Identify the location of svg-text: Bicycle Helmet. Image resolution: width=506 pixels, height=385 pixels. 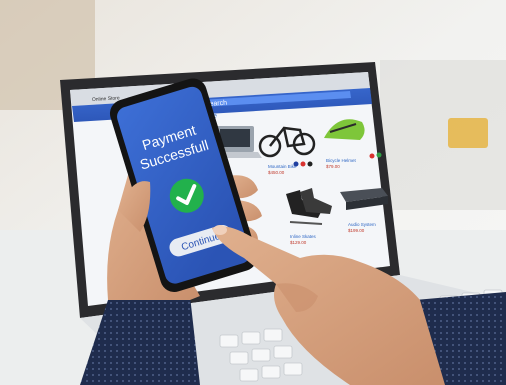
(341, 160).